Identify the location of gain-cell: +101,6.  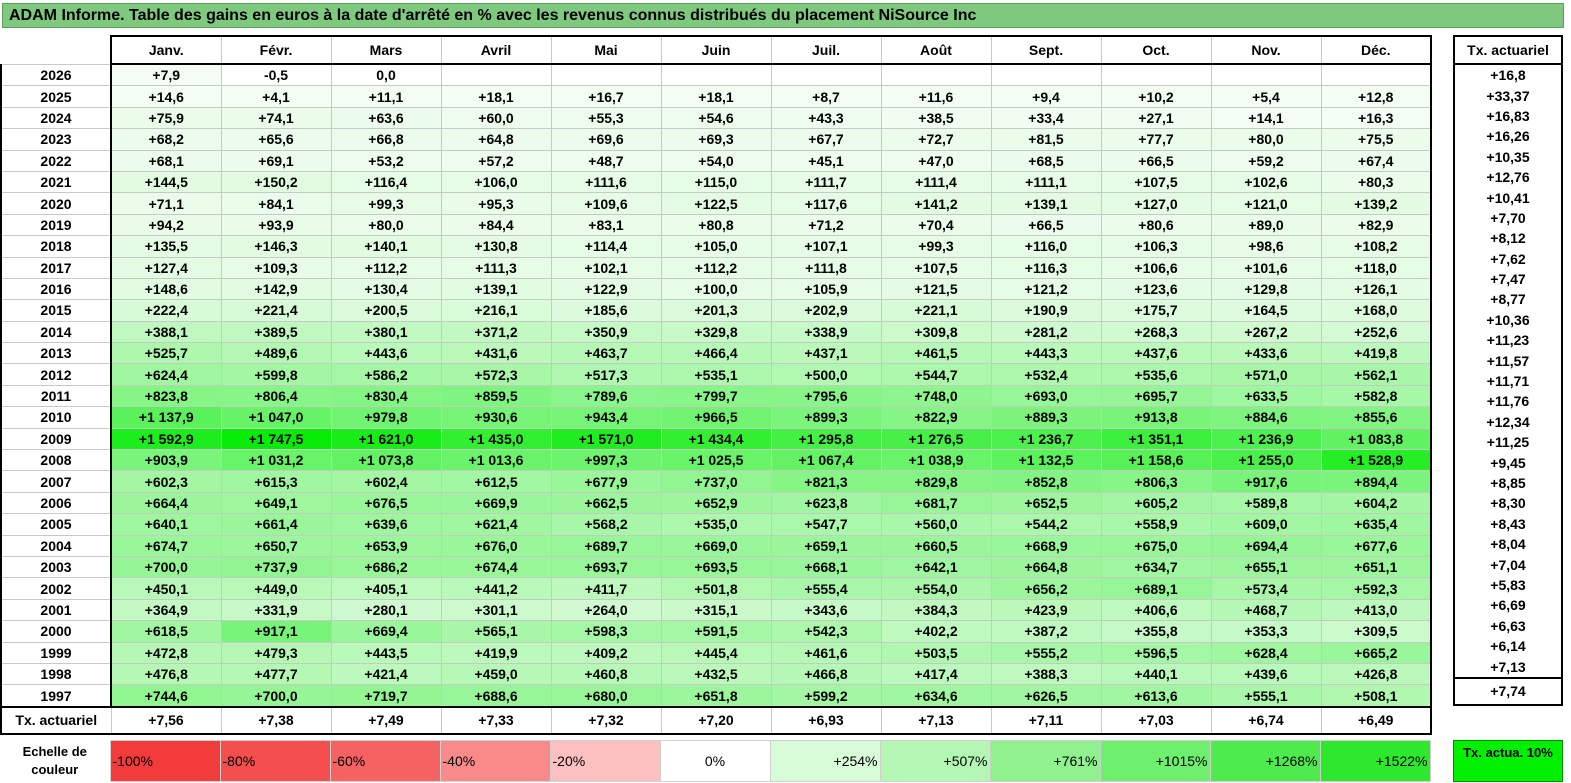
(1266, 267).